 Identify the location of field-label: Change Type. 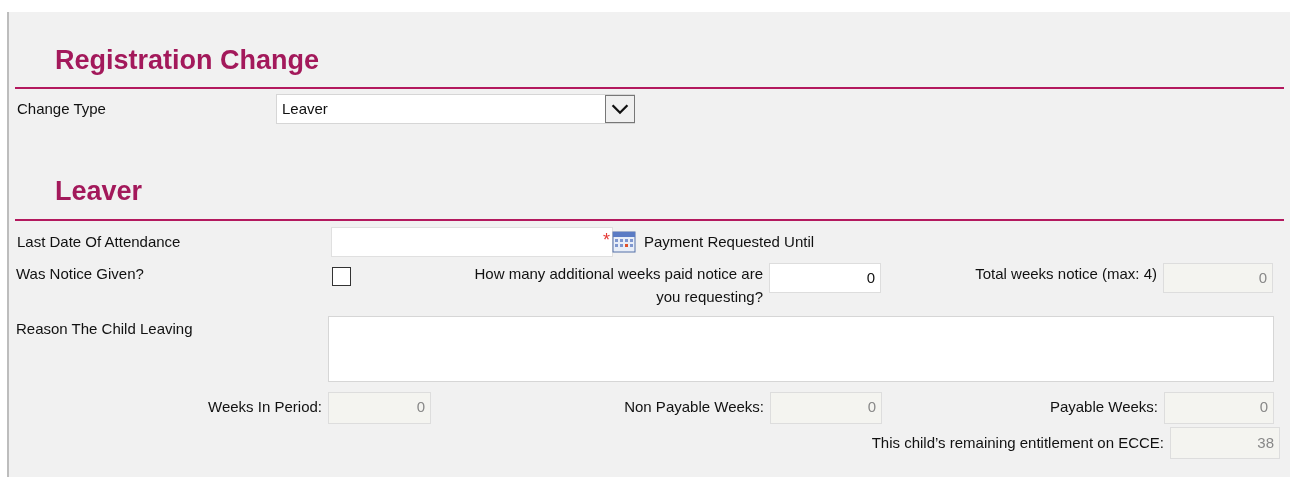
(61, 108).